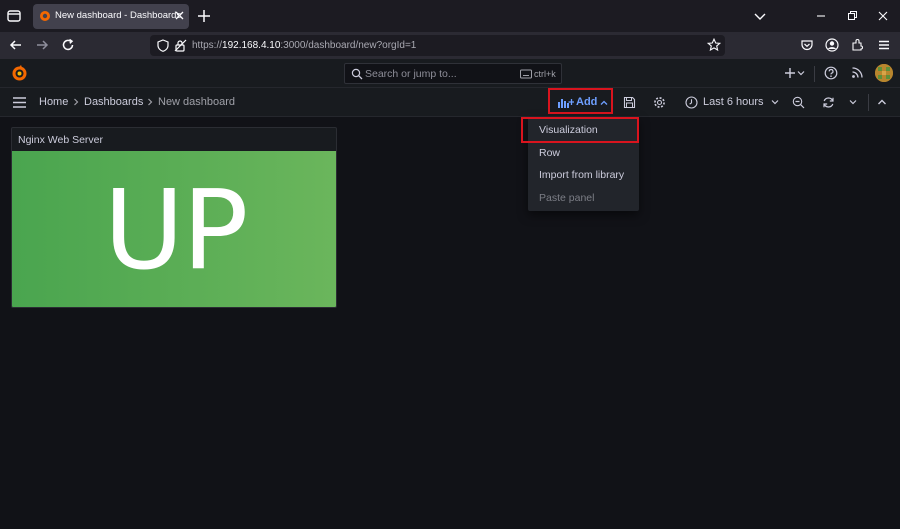  What do you see at coordinates (583, 153) in the screenshot?
I see `menu-item-row: Row` at bounding box center [583, 153].